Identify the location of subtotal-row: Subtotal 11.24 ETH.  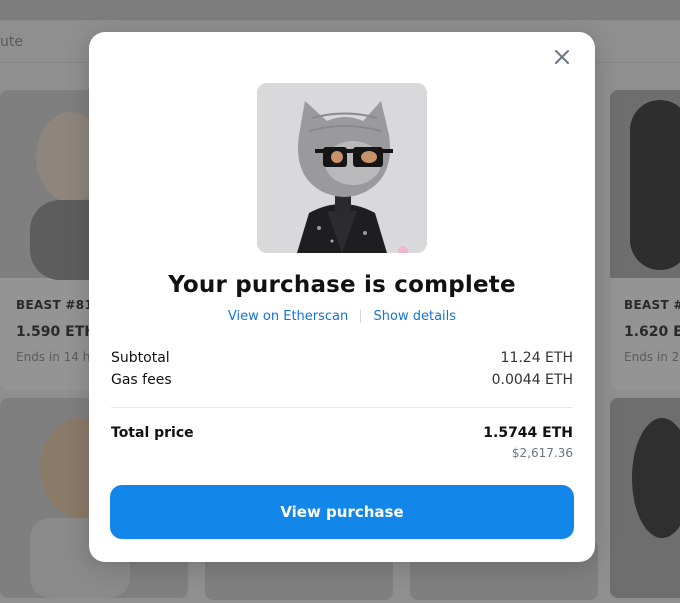
(342, 358).